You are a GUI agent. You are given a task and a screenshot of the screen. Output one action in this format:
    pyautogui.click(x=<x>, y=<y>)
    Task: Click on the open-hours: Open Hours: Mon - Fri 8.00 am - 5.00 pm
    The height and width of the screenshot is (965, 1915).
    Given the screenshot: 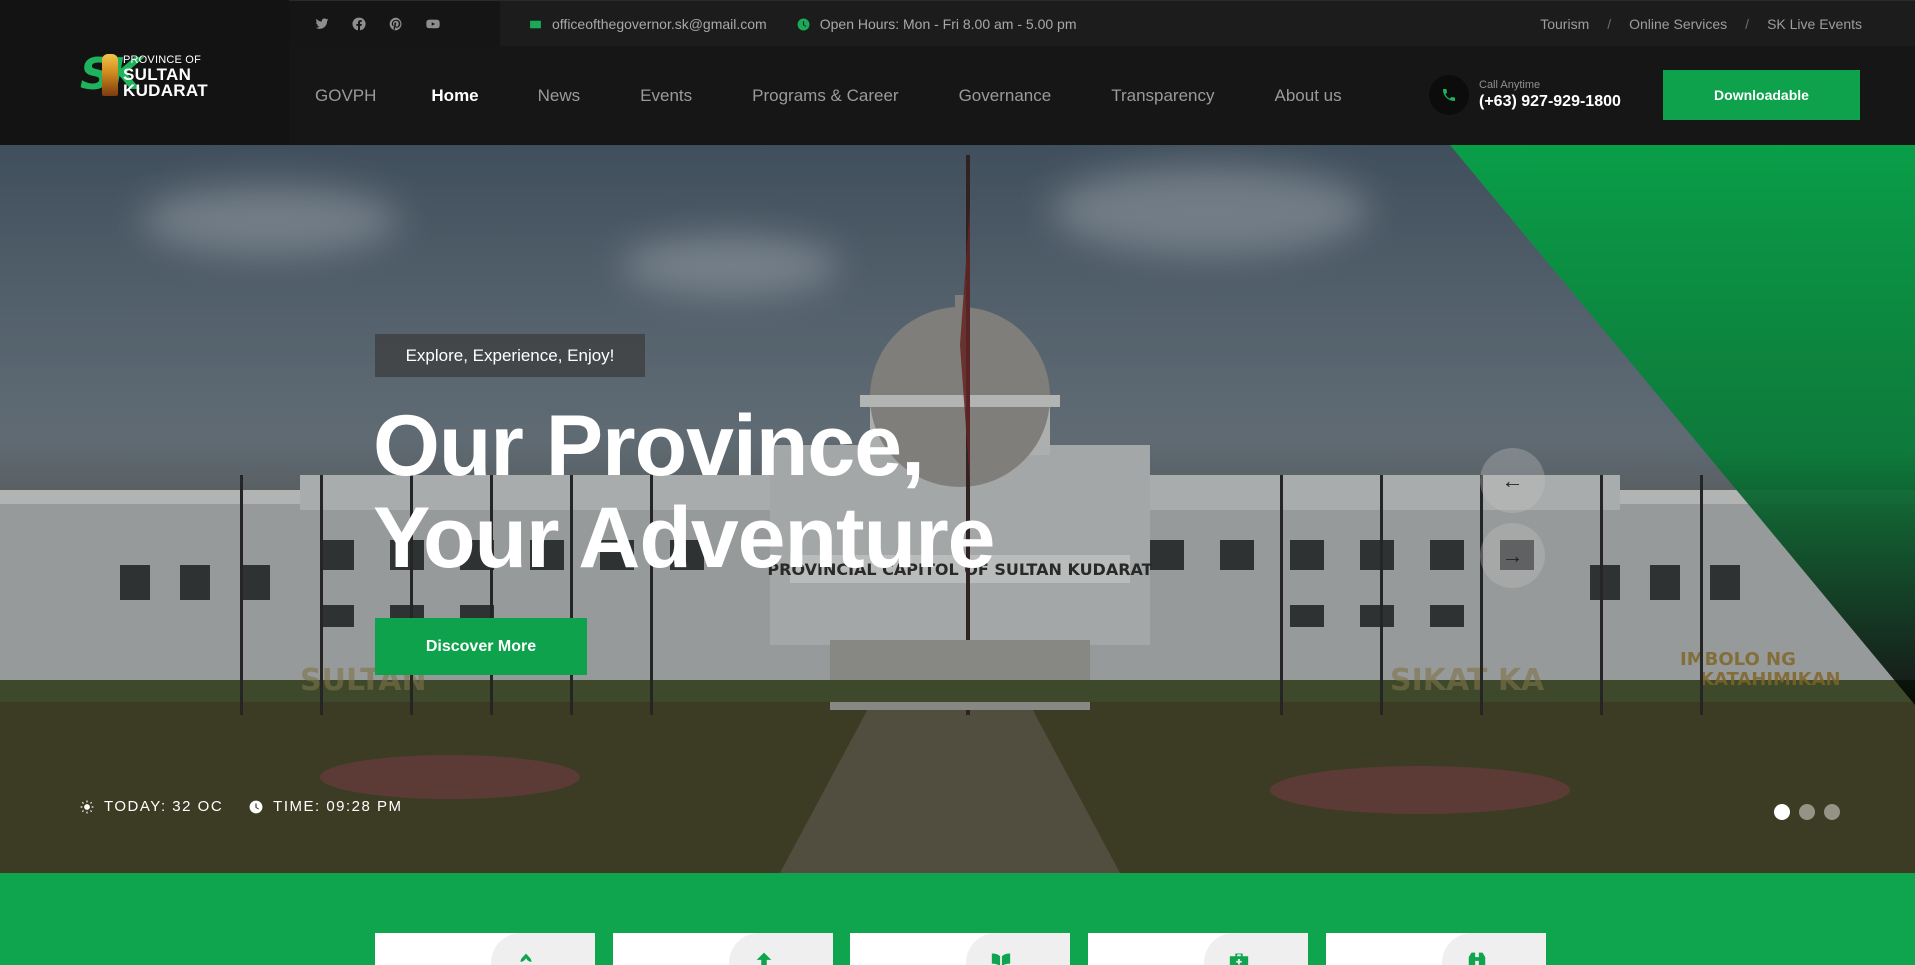 What is the action you would take?
    pyautogui.click(x=937, y=24)
    